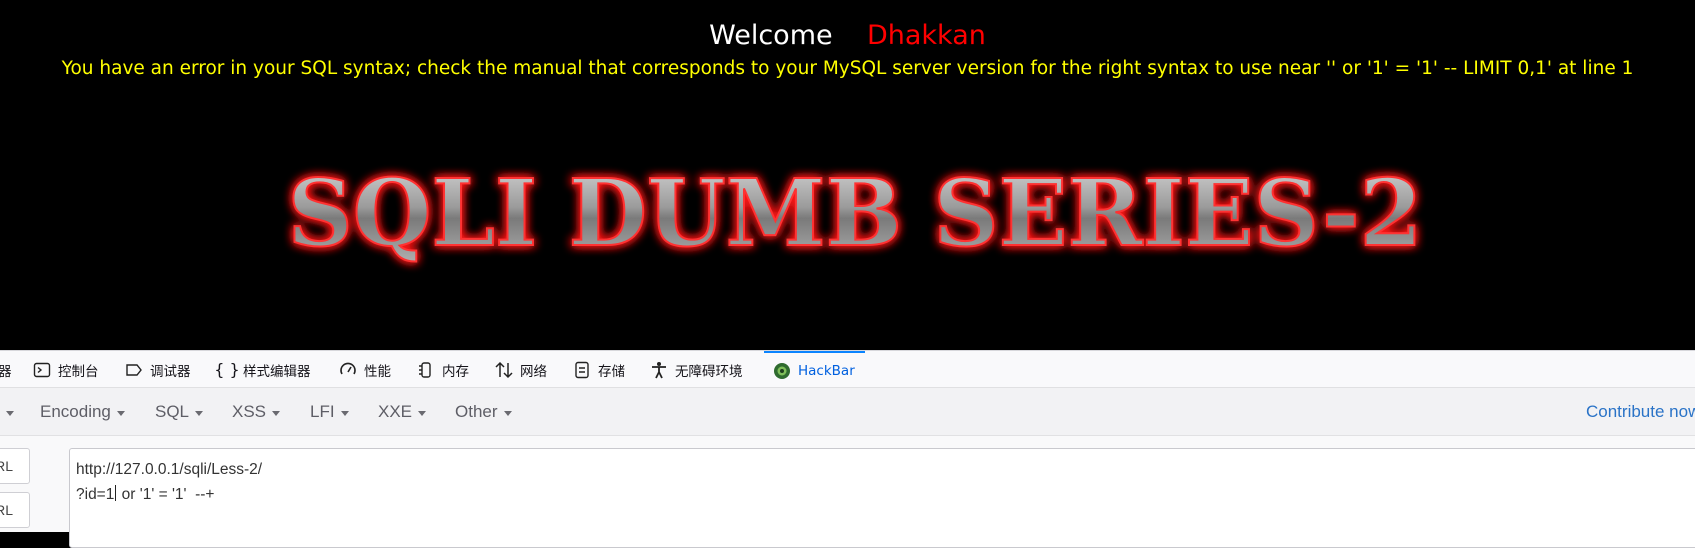  Describe the element at coordinates (6, 510) in the screenshot. I see `button-label: Split URL` at that location.